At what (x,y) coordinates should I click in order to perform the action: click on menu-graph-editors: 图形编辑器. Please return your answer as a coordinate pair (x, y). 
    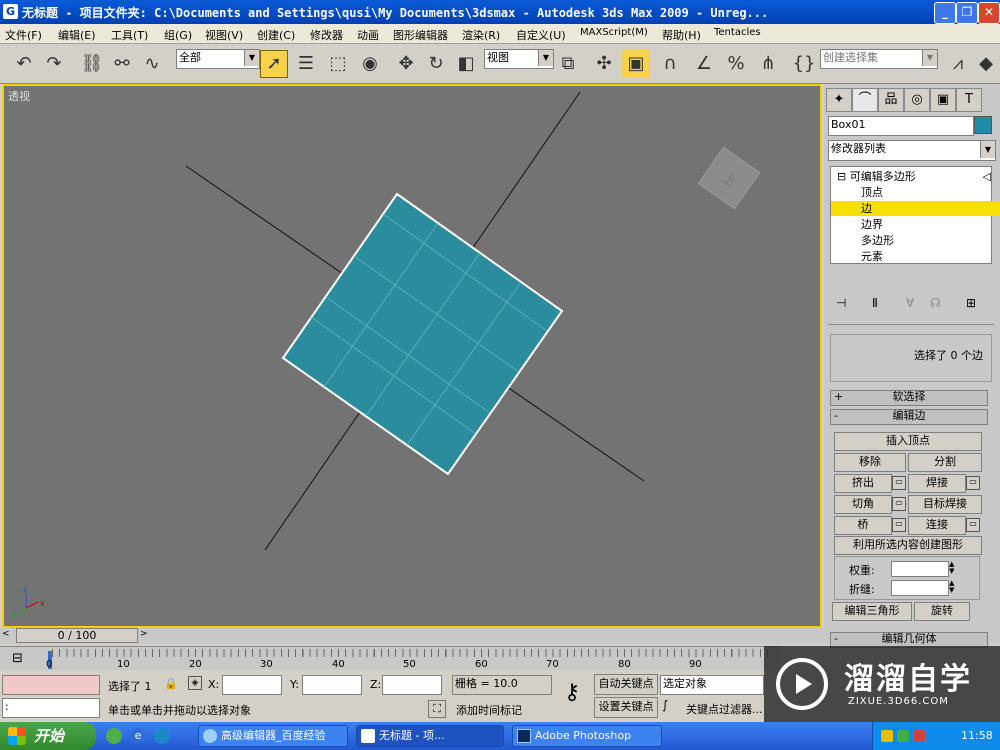
    Looking at the image, I should click on (420, 35).